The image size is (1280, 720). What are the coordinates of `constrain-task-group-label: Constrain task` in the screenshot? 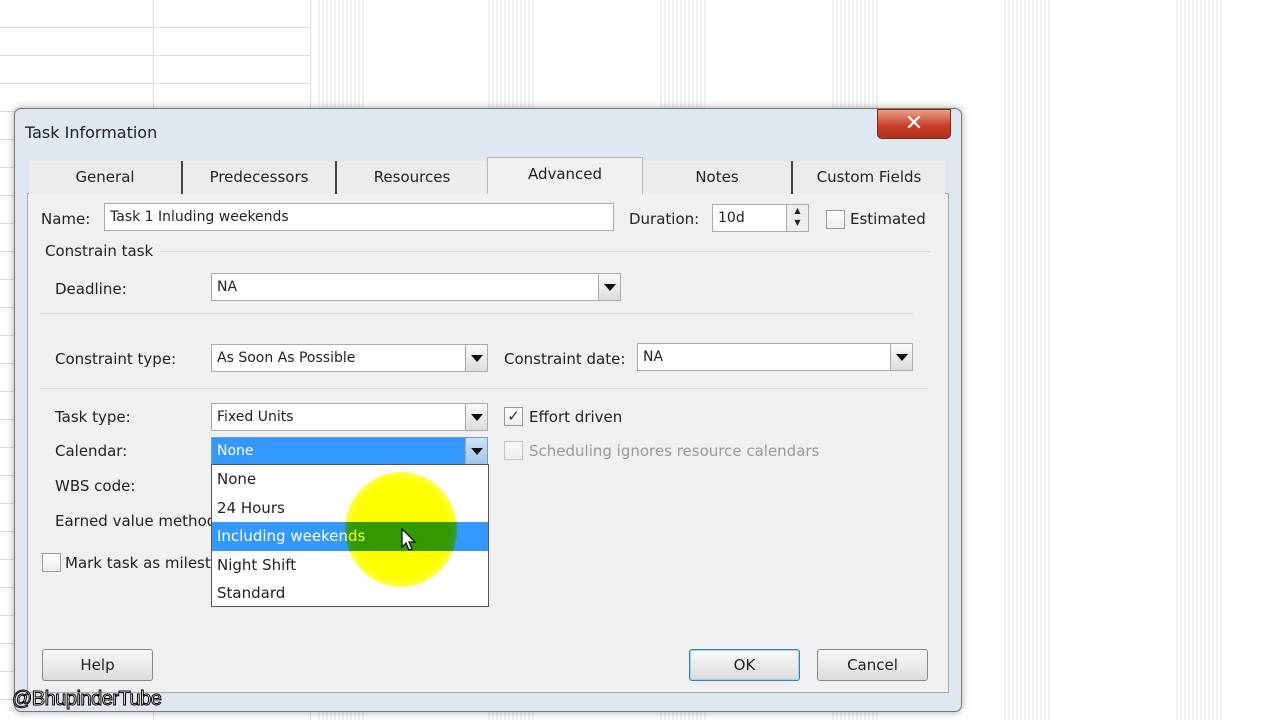 It's located at (99, 251).